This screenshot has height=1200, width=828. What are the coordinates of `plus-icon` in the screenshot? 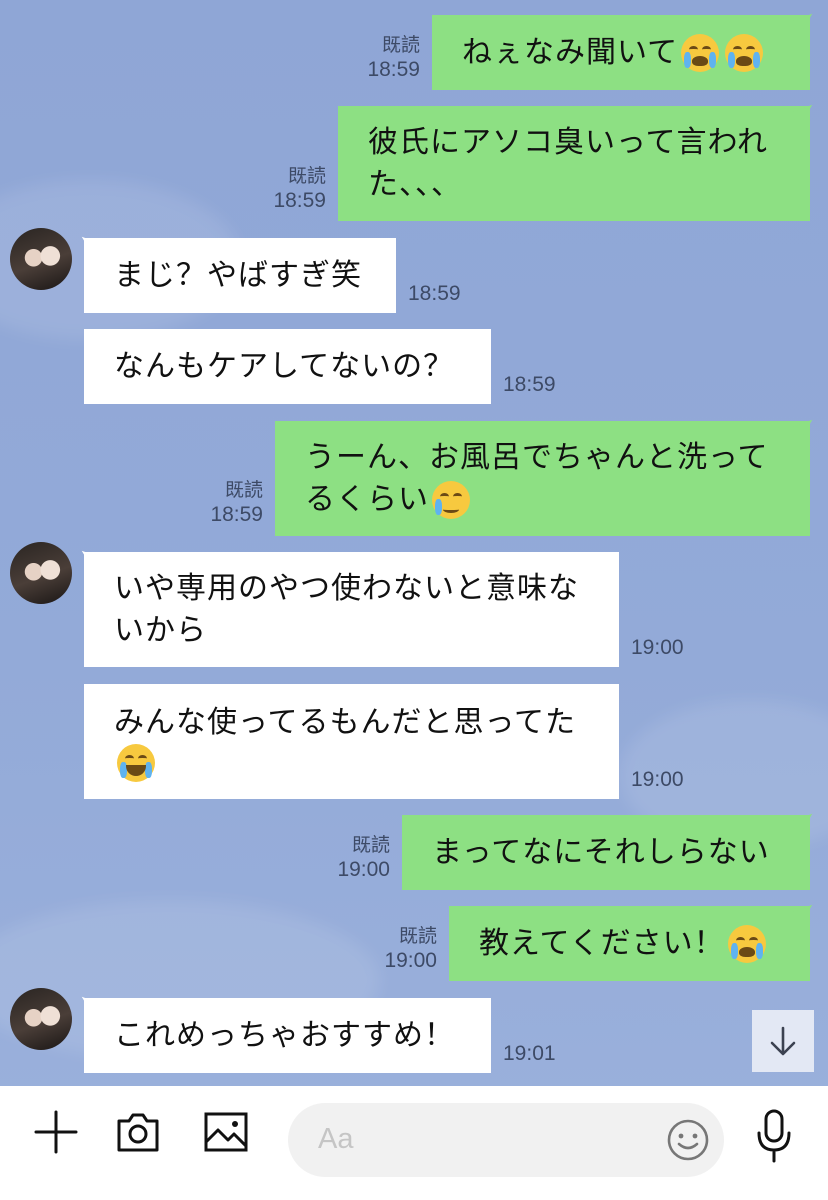 It's located at (56, 1132).